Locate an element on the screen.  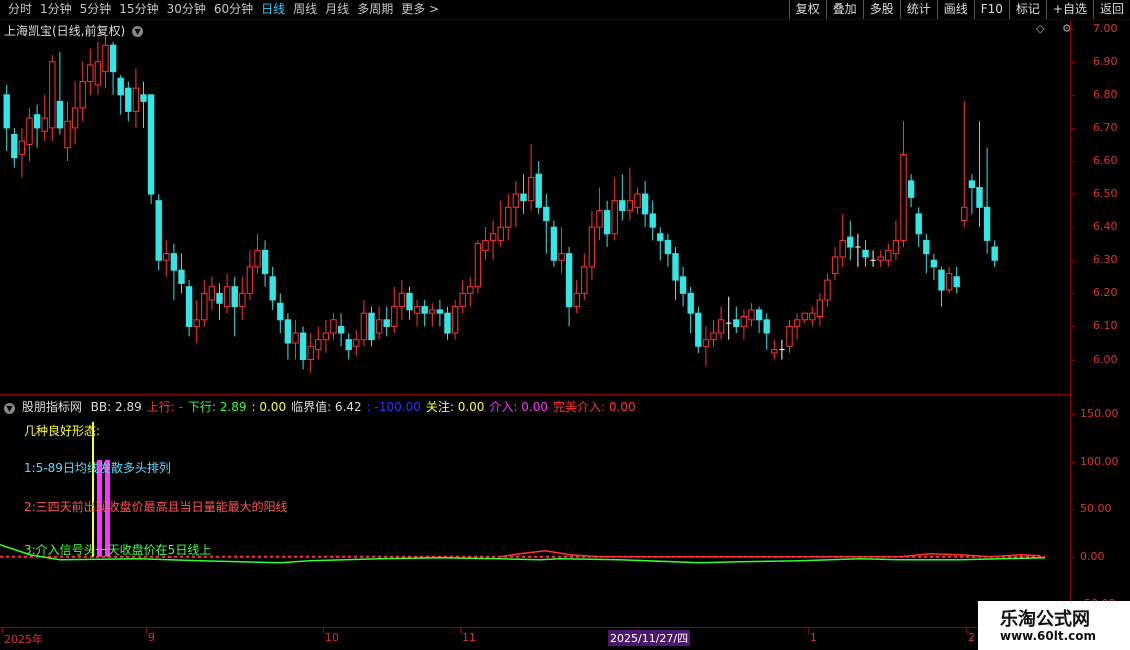
indicator-axis-label: 0.00 is located at coordinates (1092, 556).